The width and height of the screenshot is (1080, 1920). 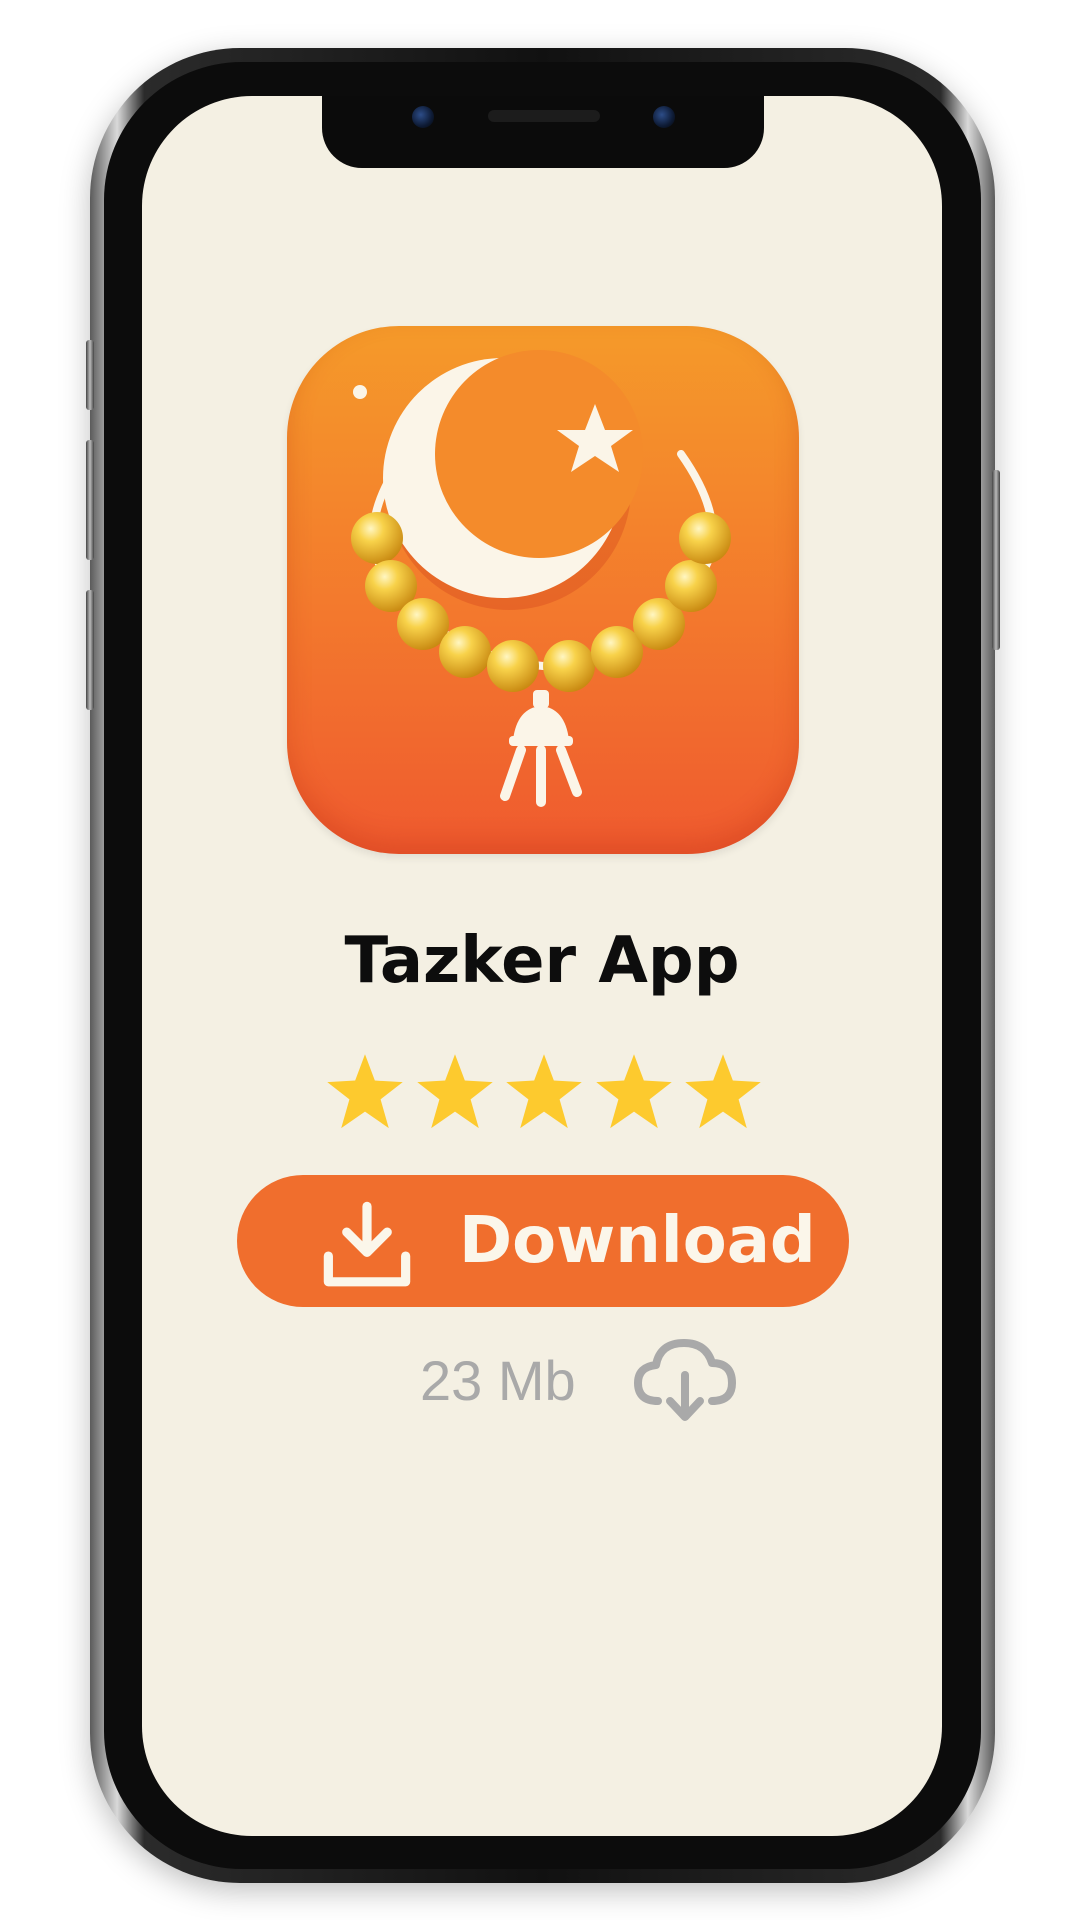 I want to click on side-button-volume-up, so click(x=90, y=500).